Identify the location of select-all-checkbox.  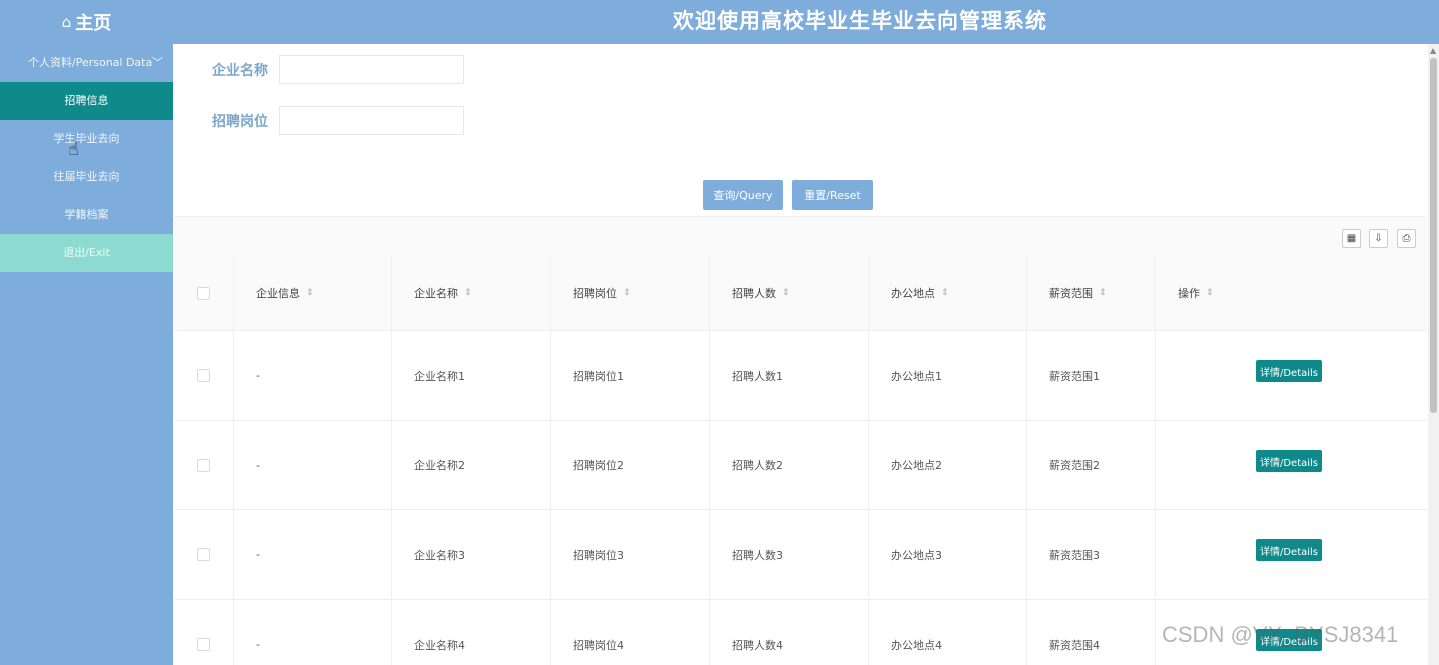
(203, 293).